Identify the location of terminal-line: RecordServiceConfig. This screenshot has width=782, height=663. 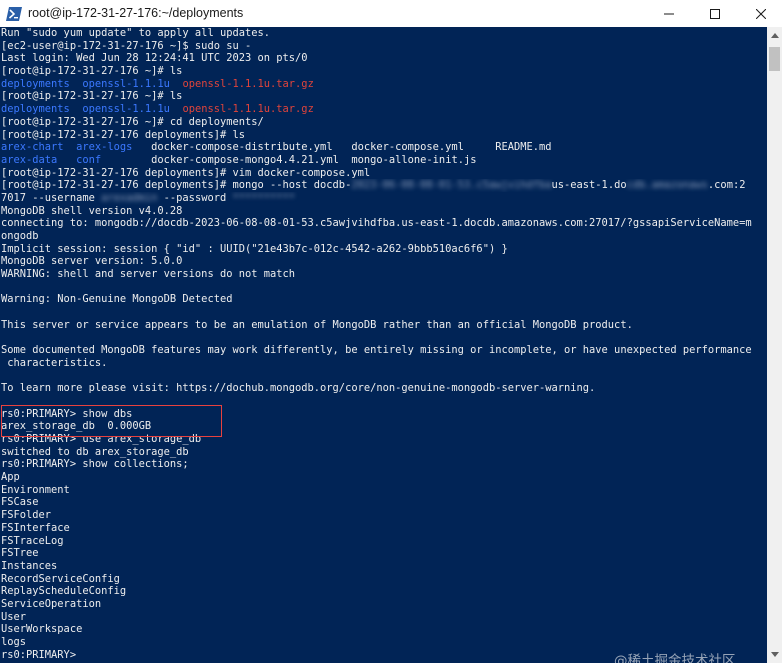
(383, 579).